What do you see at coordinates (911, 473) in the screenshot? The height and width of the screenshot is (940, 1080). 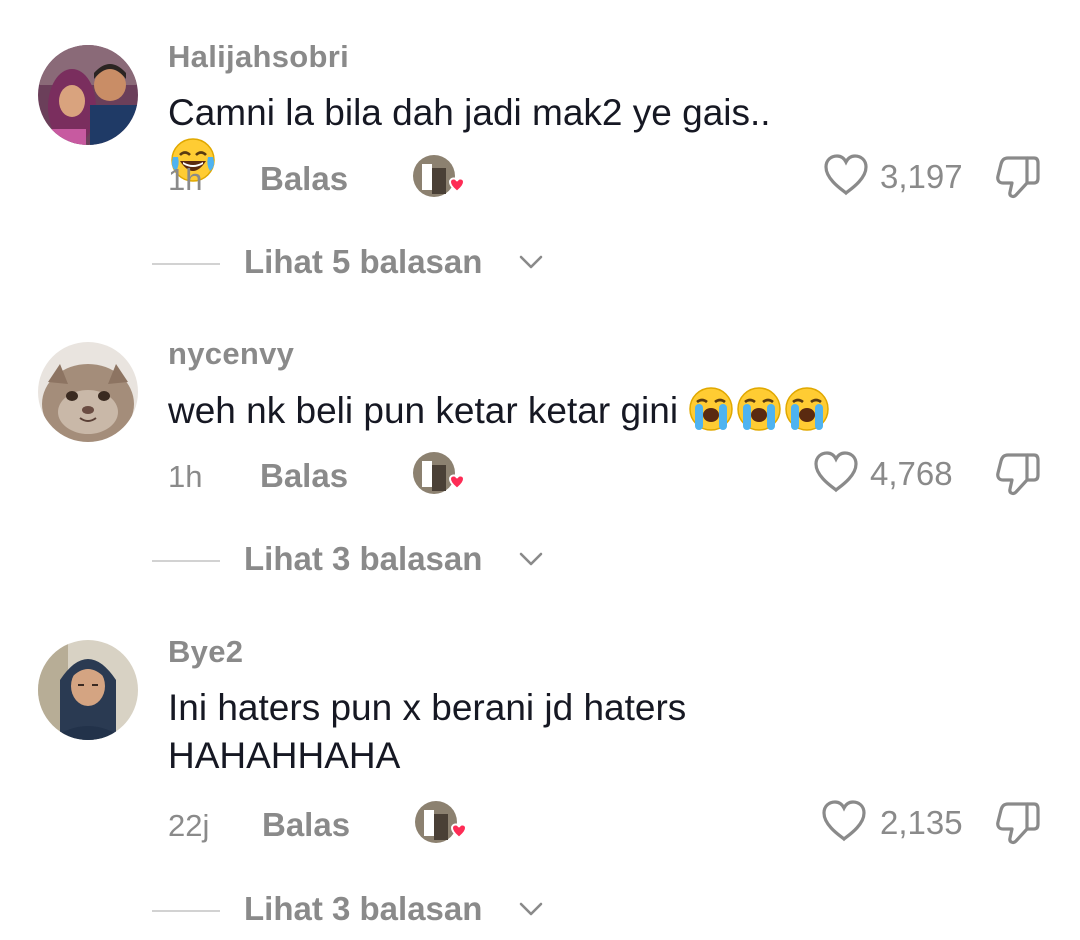 I see `like-count: 4,768` at bounding box center [911, 473].